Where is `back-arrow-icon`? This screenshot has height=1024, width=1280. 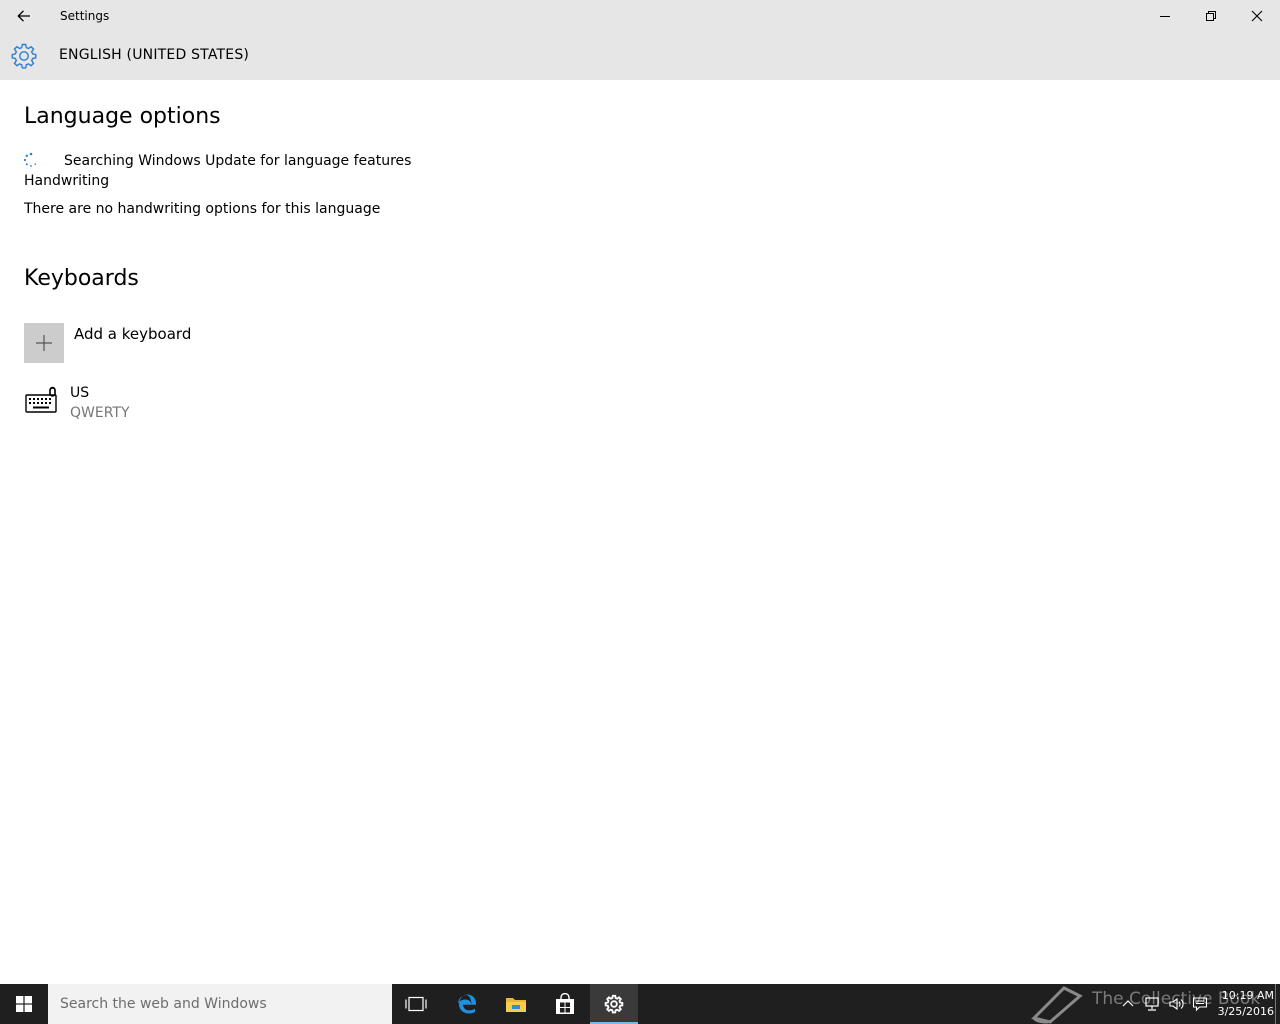 back-arrow-icon is located at coordinates (23, 16).